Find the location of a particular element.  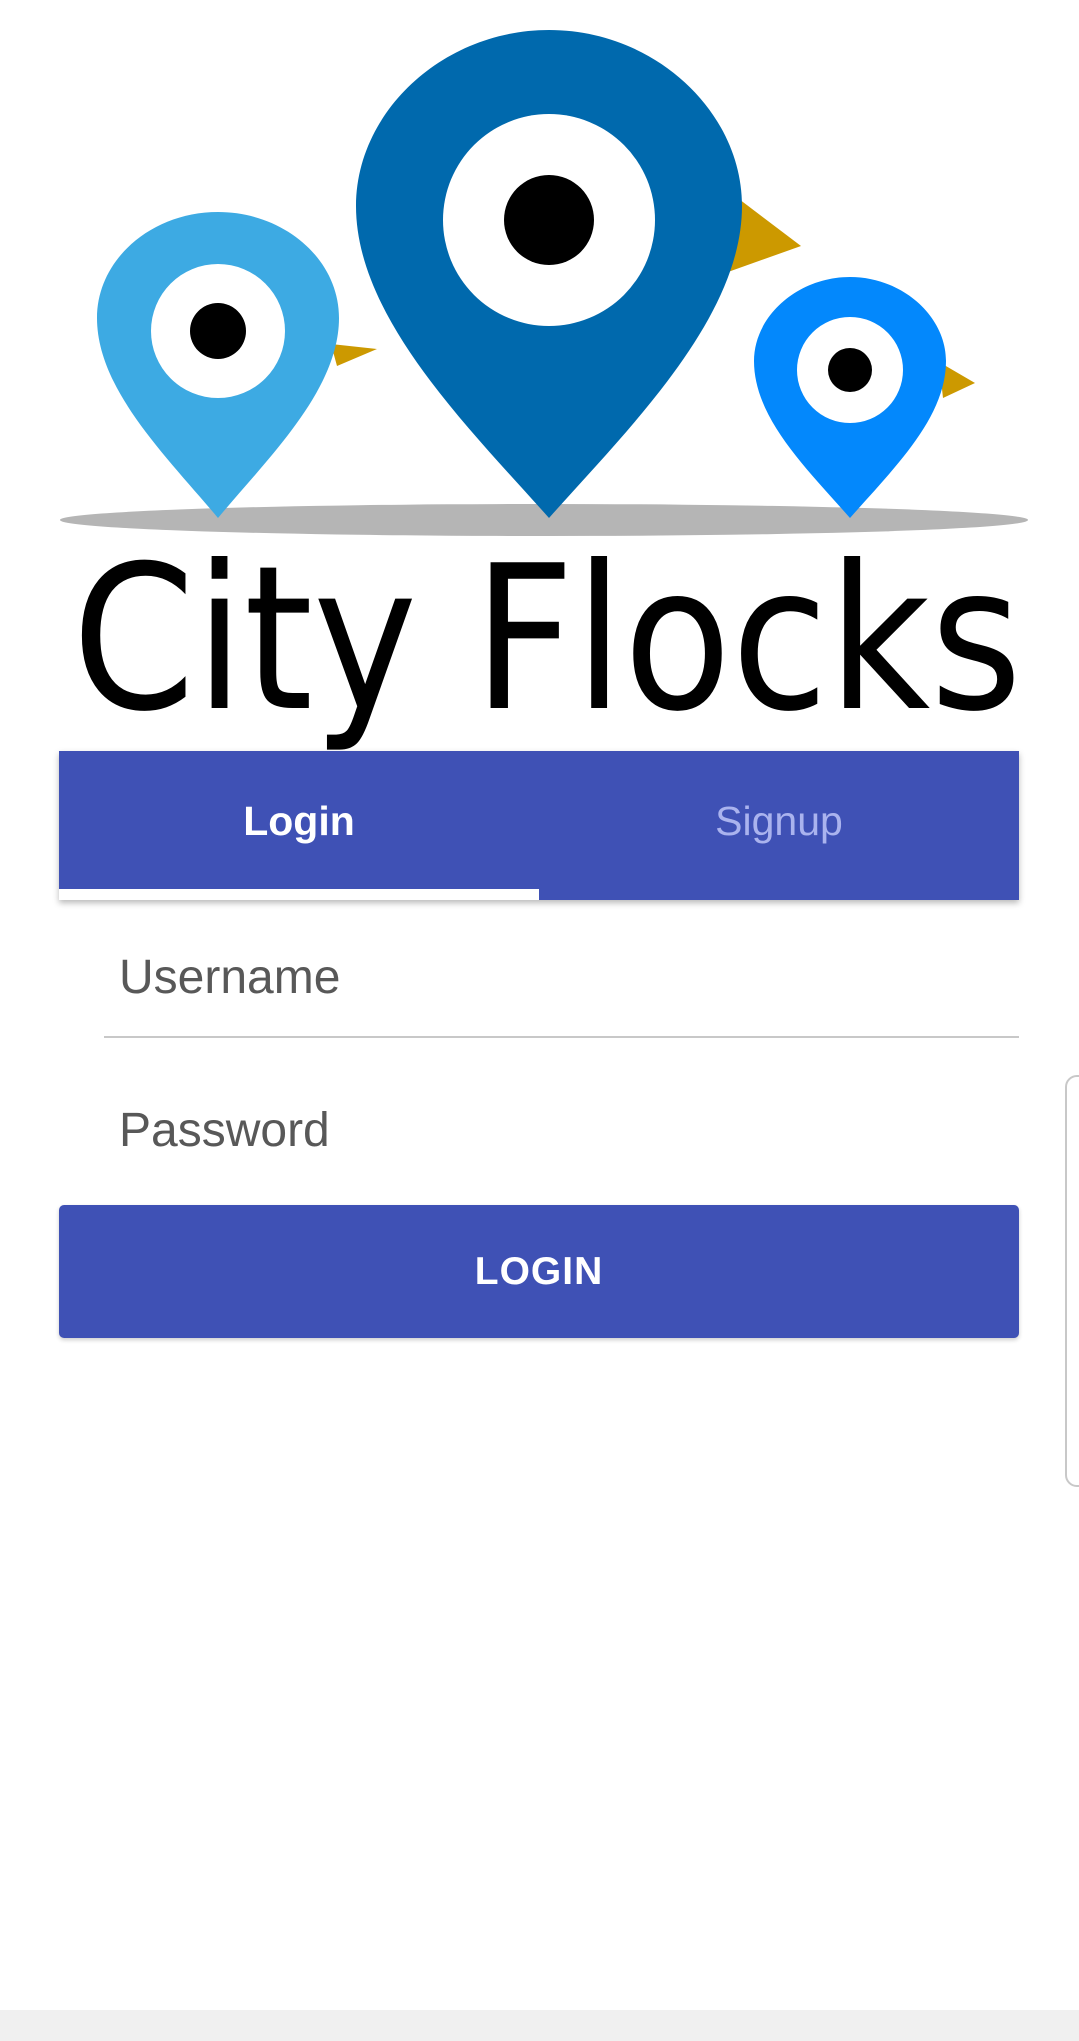

username-input is located at coordinates (561, 977).